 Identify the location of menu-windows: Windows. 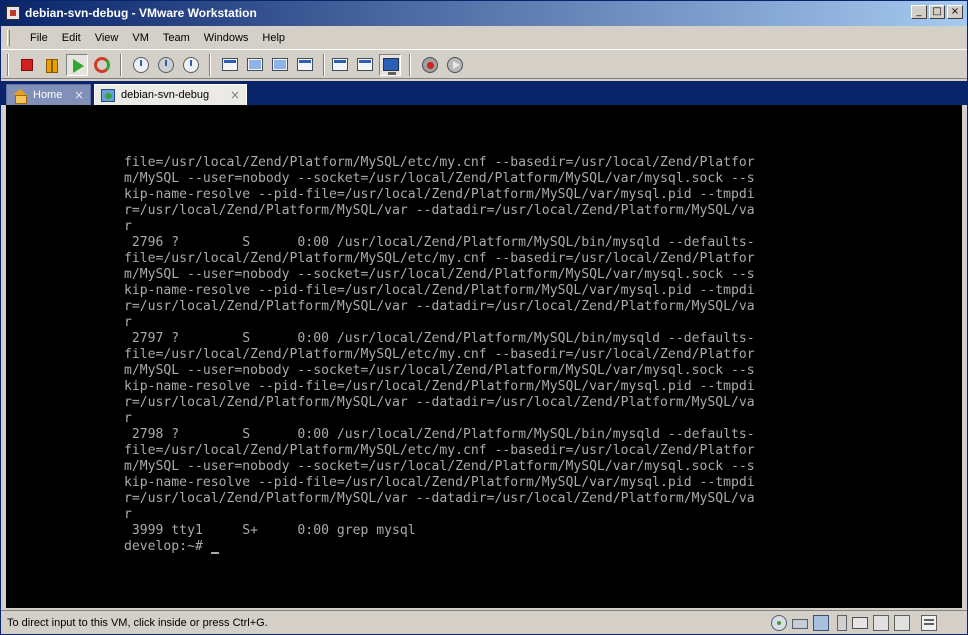
(226, 38).